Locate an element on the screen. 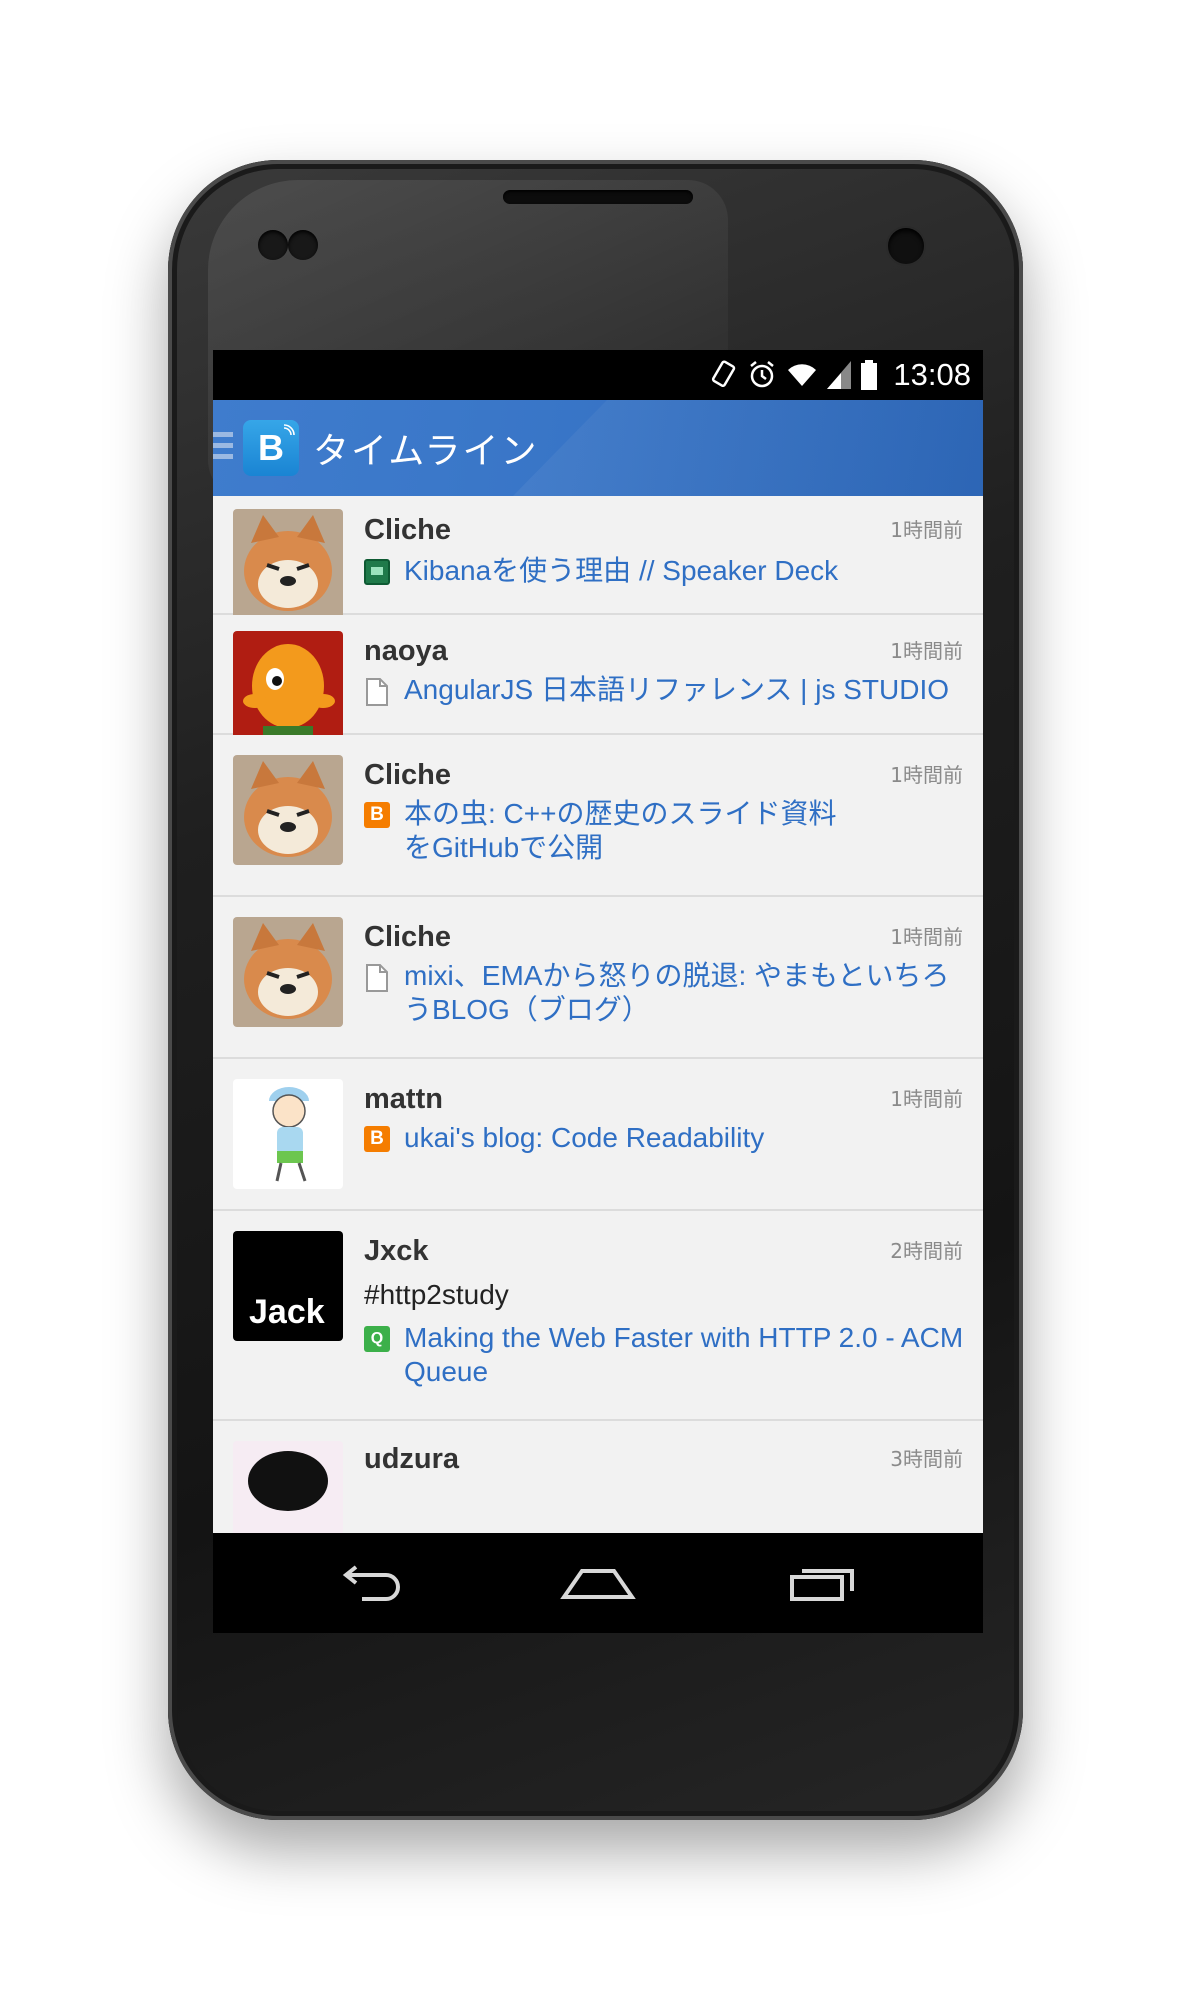 Image resolution: width=1195 pixels, height=1994 pixels. entry-link: Kibanaを使う理由 // Speaker Deck is located at coordinates (664, 571).